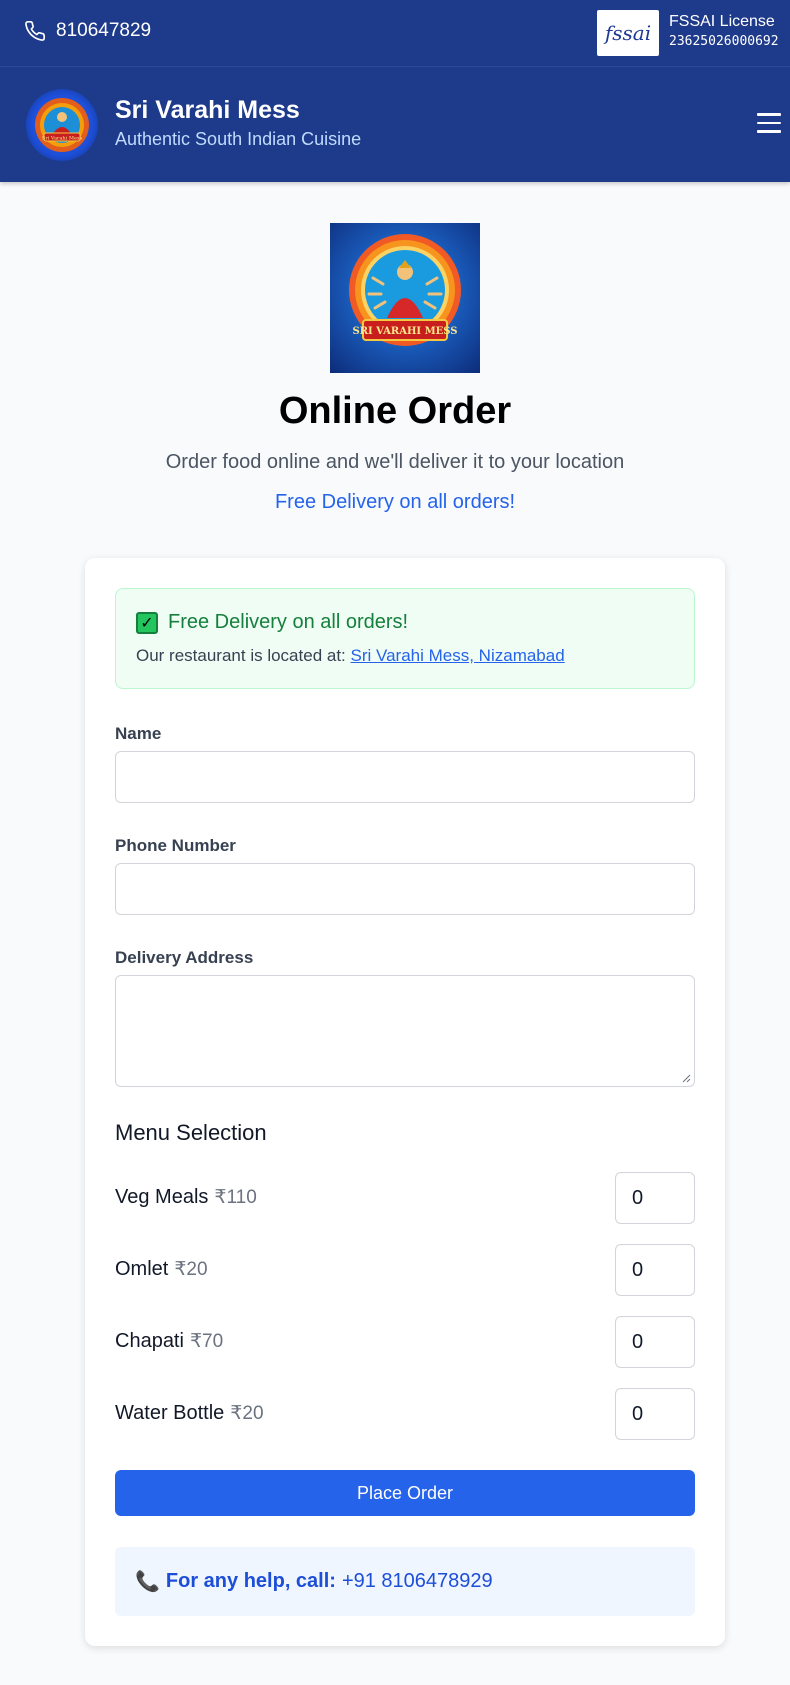 Image resolution: width=790 pixels, height=1685 pixels. I want to click on site-title: Sri Varahi Mess, so click(207, 110).